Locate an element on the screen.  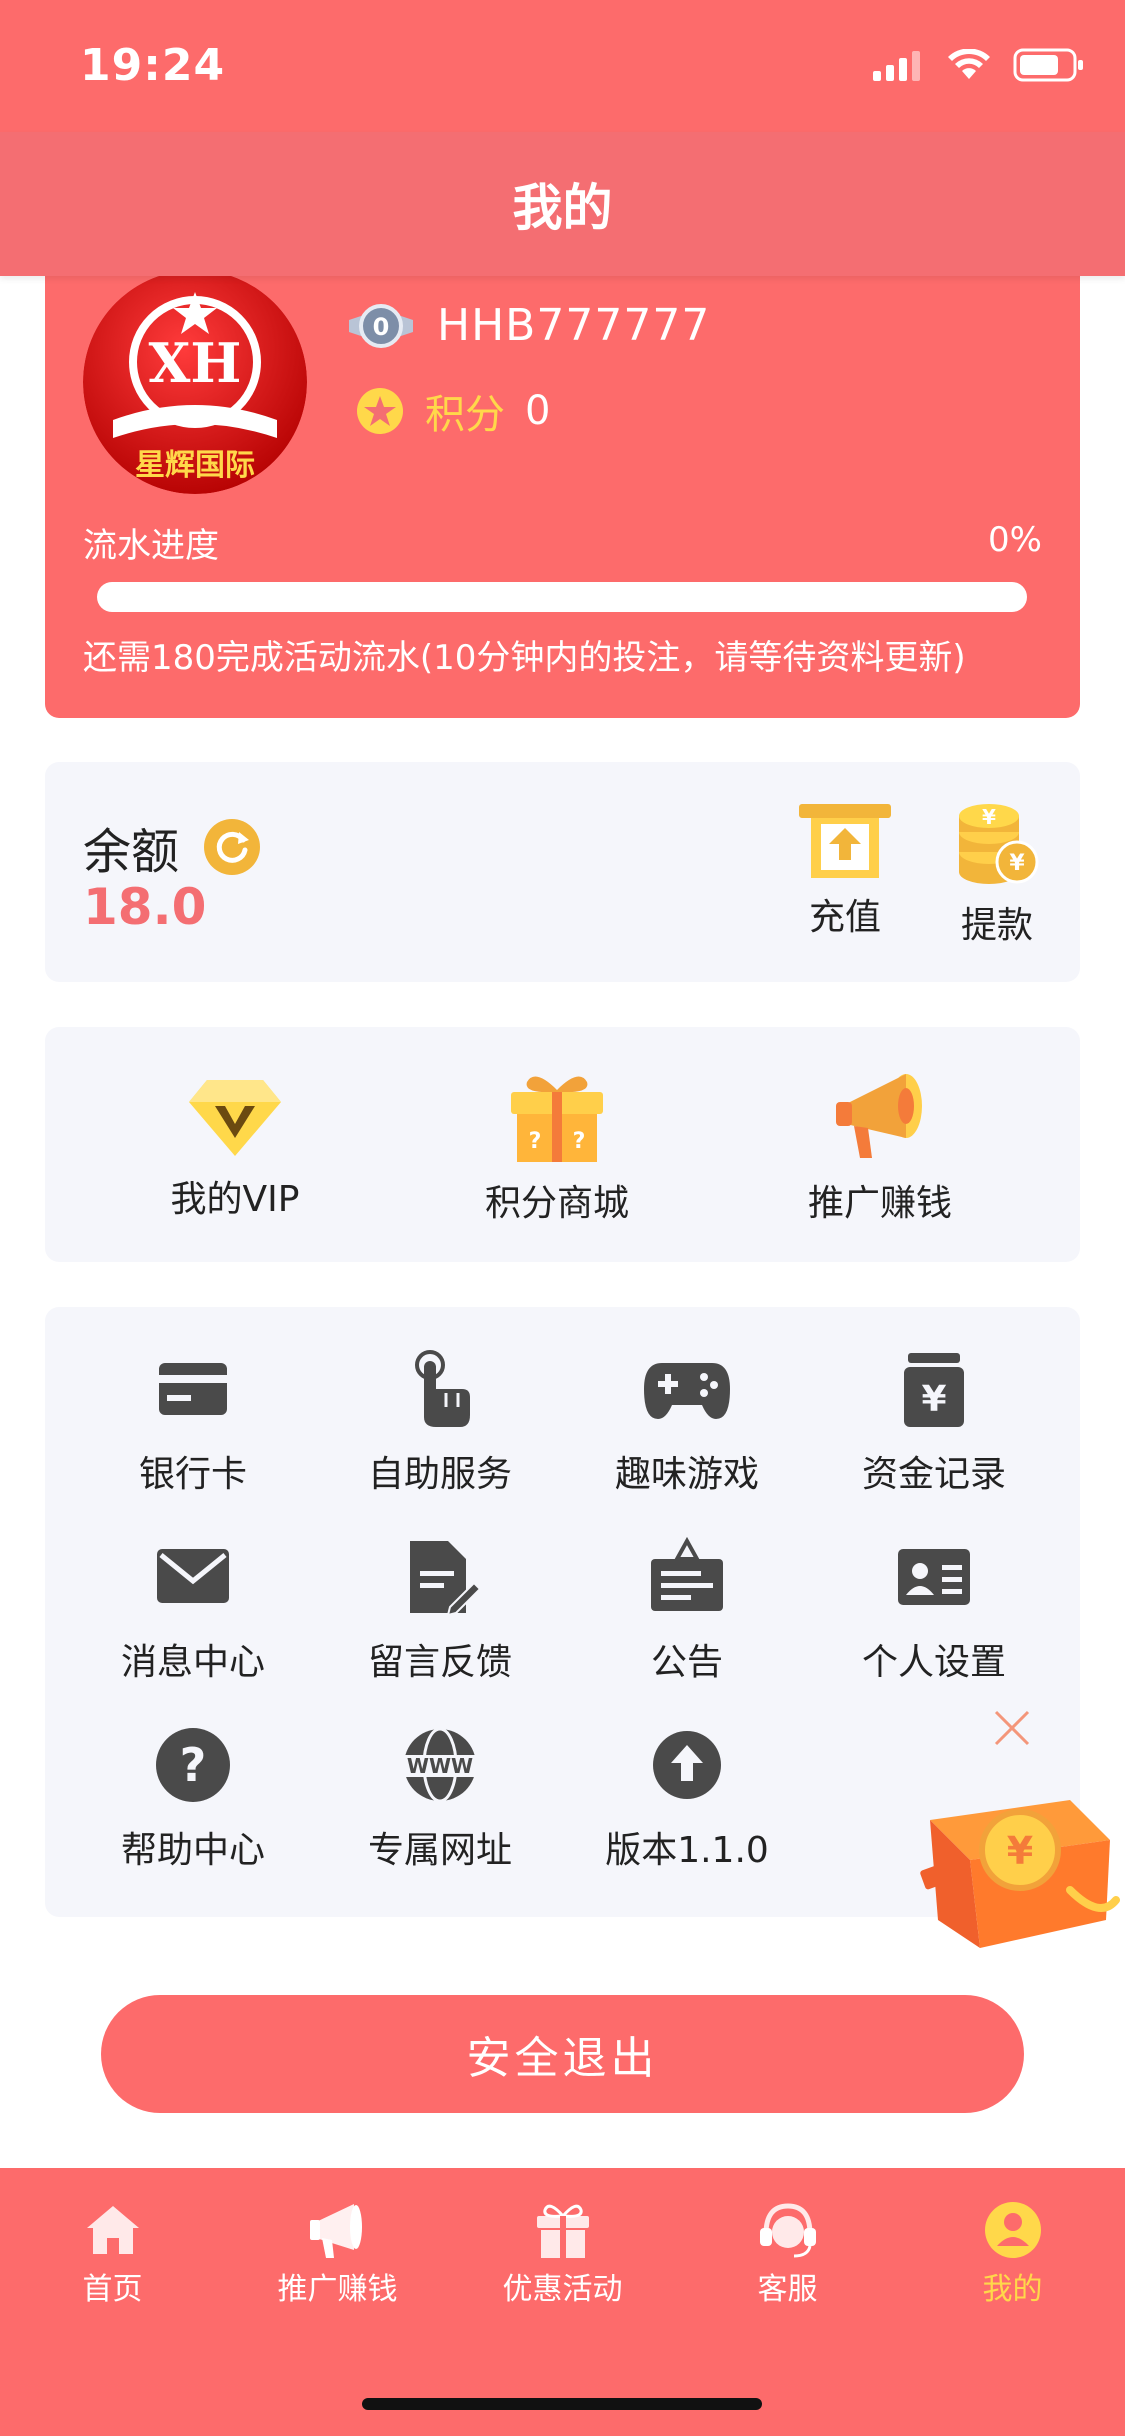
svg-text: WWW is located at coordinates (440, 1766).